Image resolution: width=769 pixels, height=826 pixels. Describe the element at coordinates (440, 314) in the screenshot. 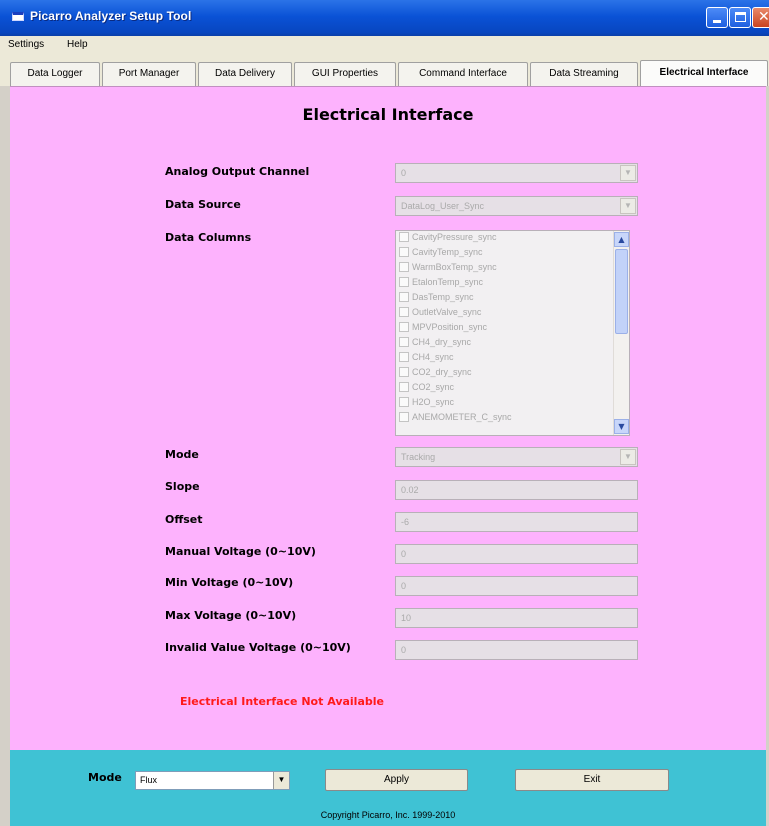

I see `list-item: OutletValve_sync` at that location.